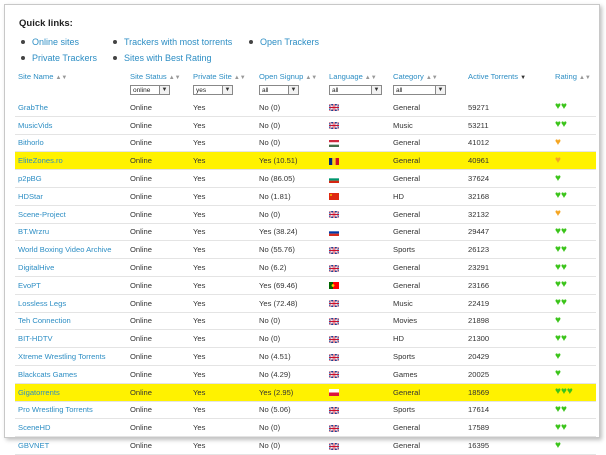  Describe the element at coordinates (71, 178) in the screenshot. I see `site-name-link: p2pBG` at that location.